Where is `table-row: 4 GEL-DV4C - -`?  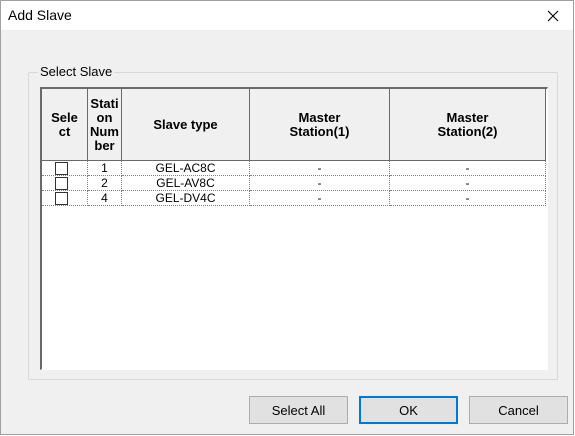 table-row: 4 GEL-DV4C - - is located at coordinates (294, 198).